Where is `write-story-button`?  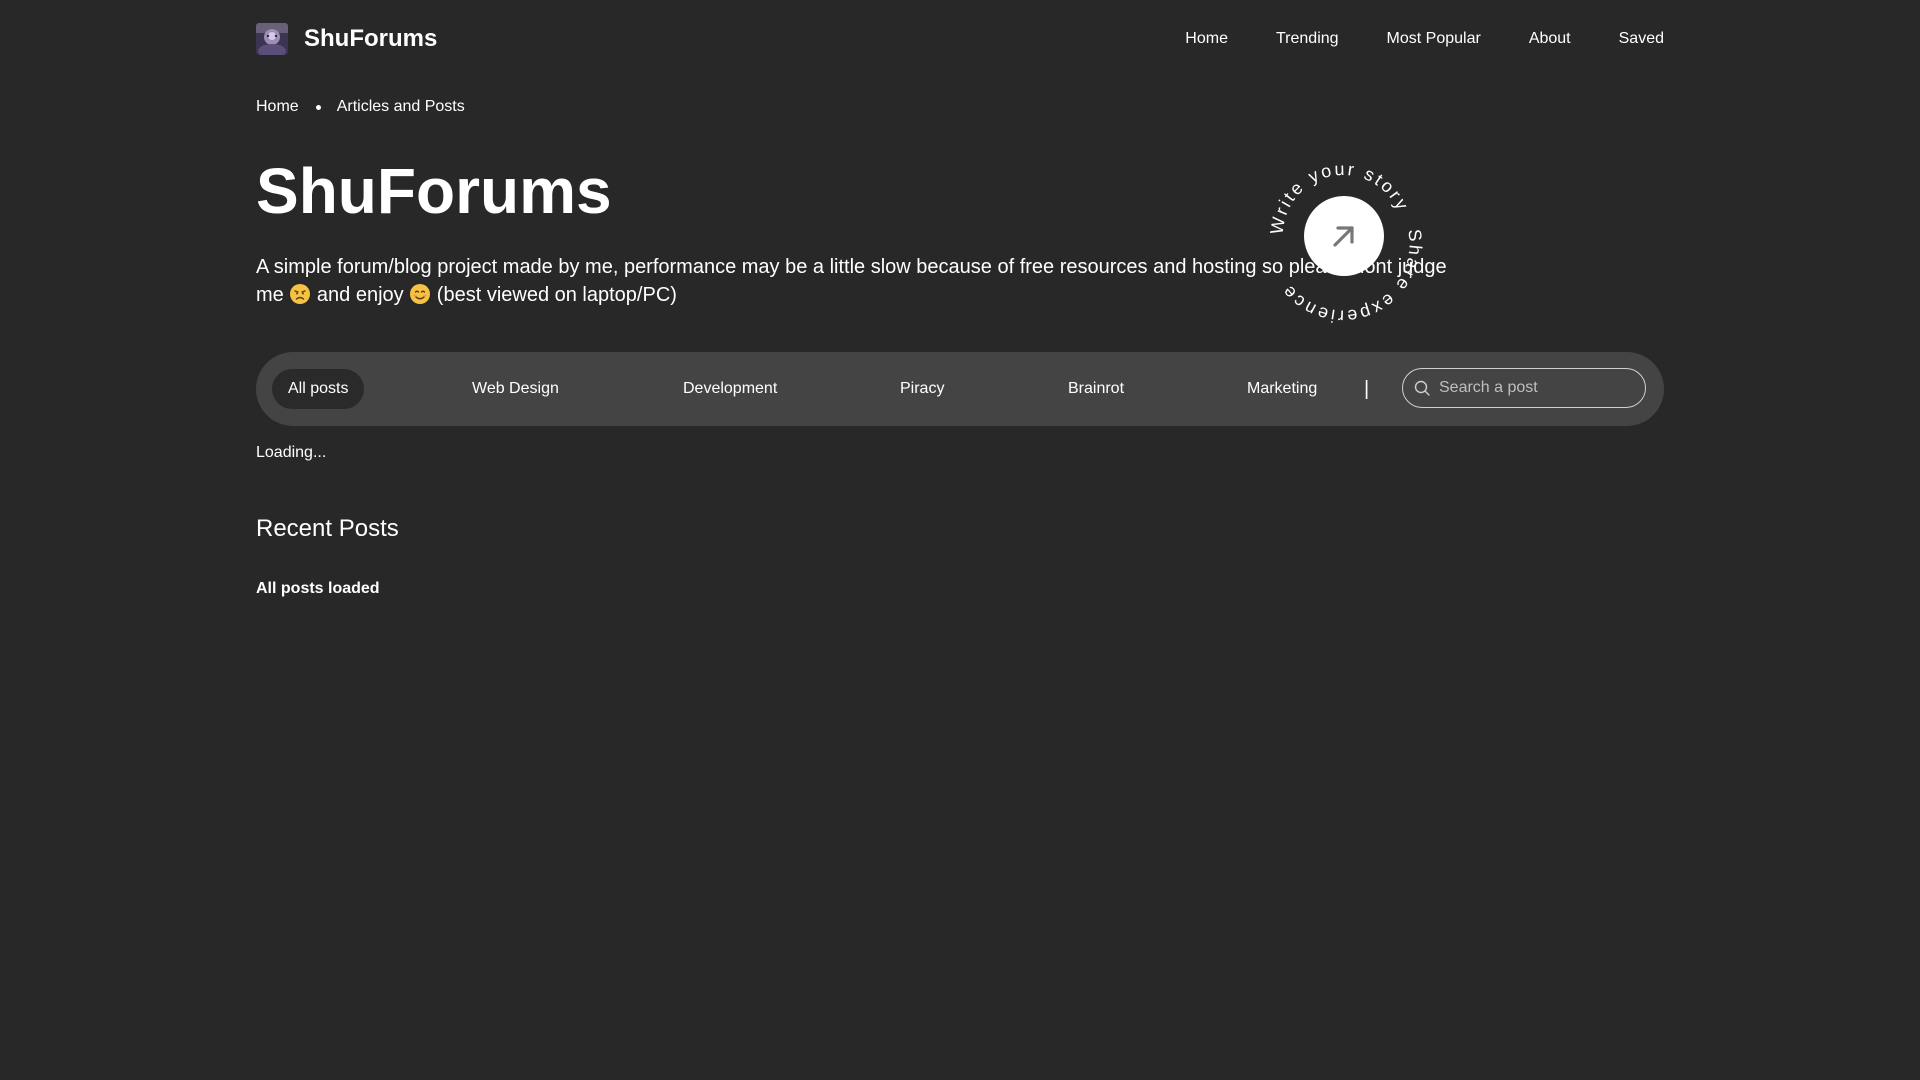
write-story-button is located at coordinates (1344, 236).